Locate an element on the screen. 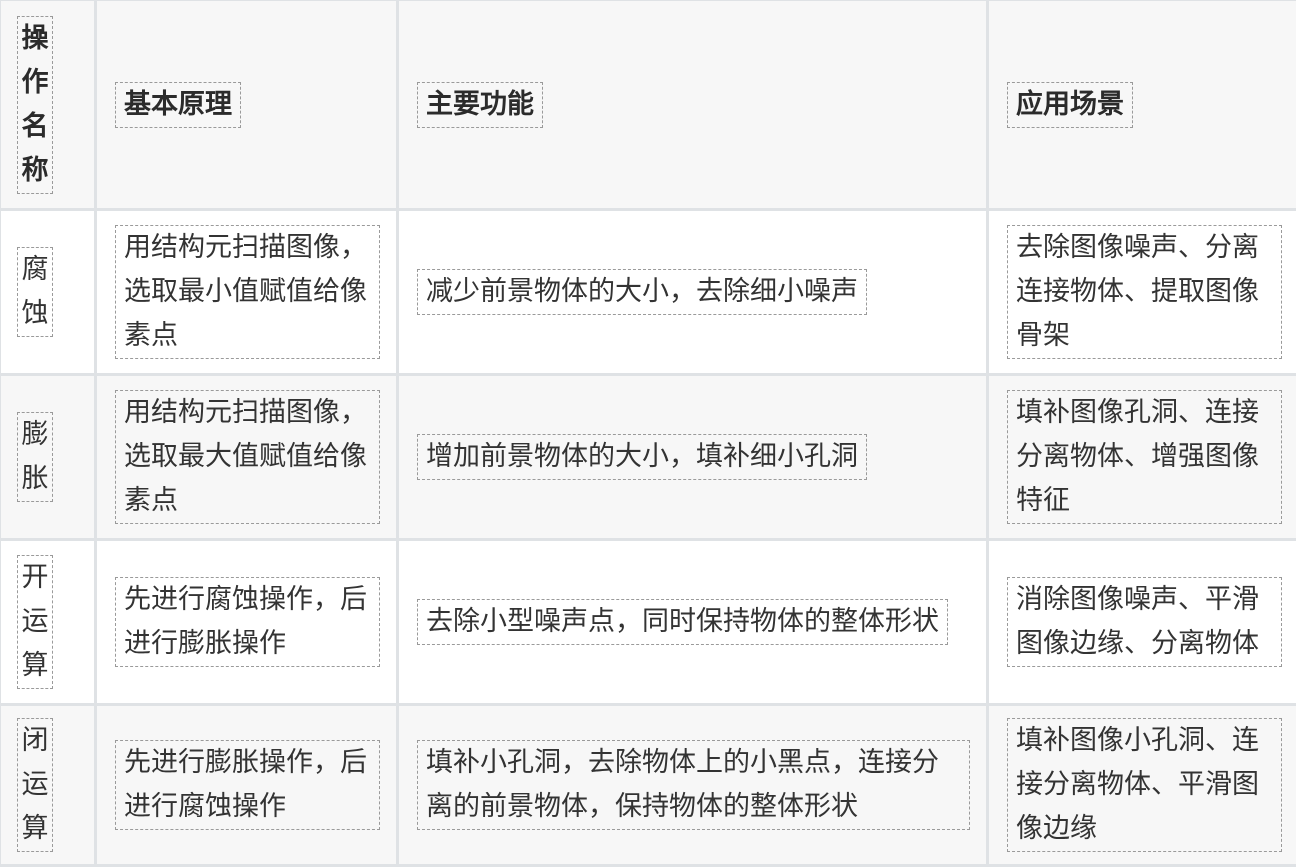 The height and width of the screenshot is (867, 1296). header-scenario: 应用场景 is located at coordinates (1142, 105).